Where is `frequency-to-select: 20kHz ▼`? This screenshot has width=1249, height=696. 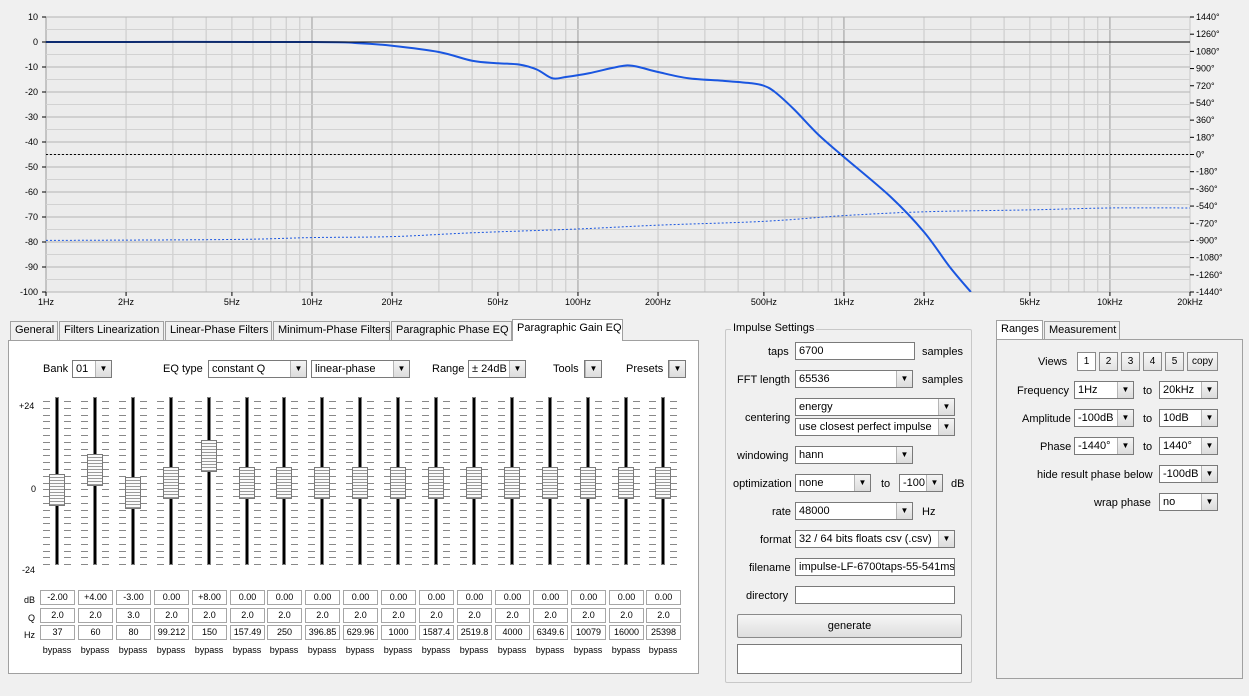
frequency-to-select: 20kHz ▼ is located at coordinates (1188, 390).